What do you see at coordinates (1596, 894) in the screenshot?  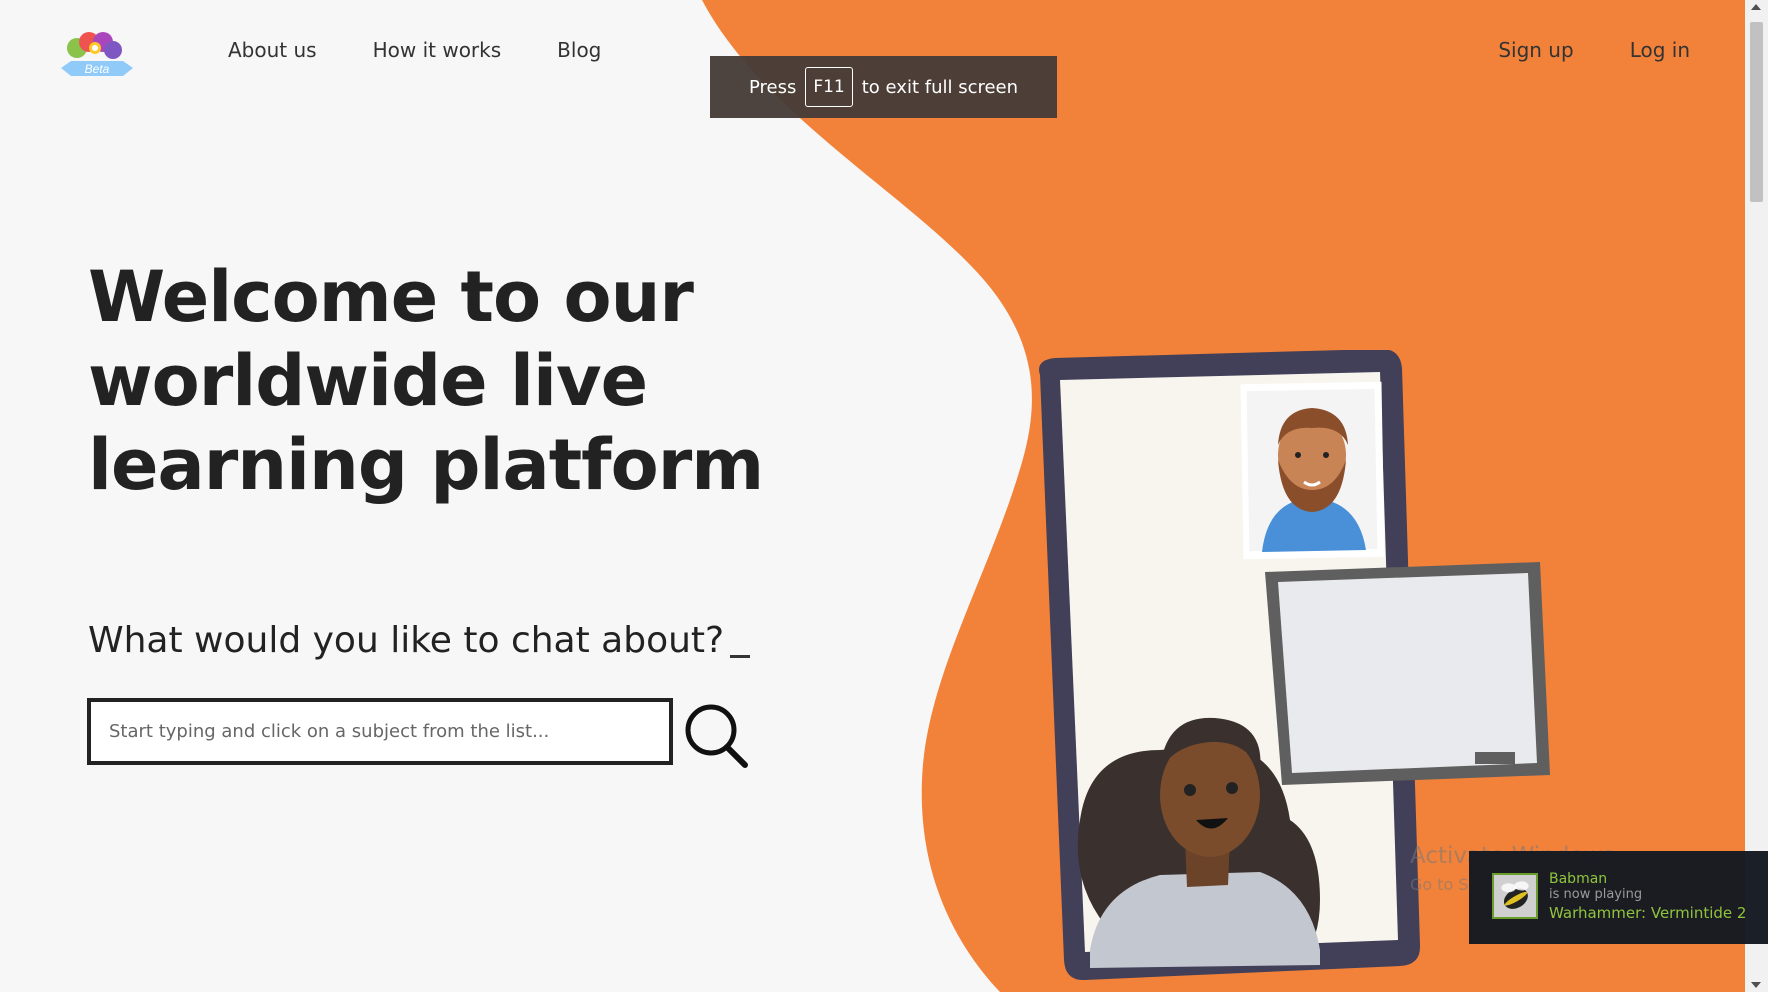 I see `steam-friend-status: is now playing` at bounding box center [1596, 894].